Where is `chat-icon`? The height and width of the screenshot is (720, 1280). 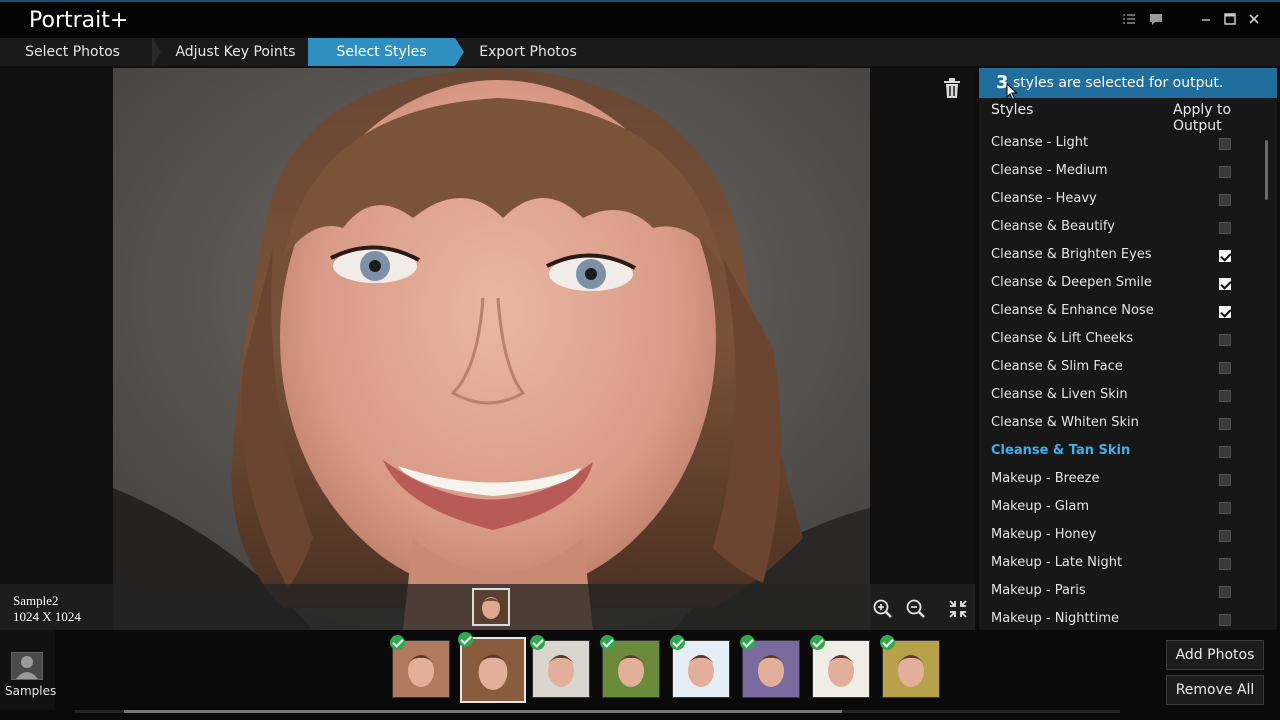 chat-icon is located at coordinates (1156, 21).